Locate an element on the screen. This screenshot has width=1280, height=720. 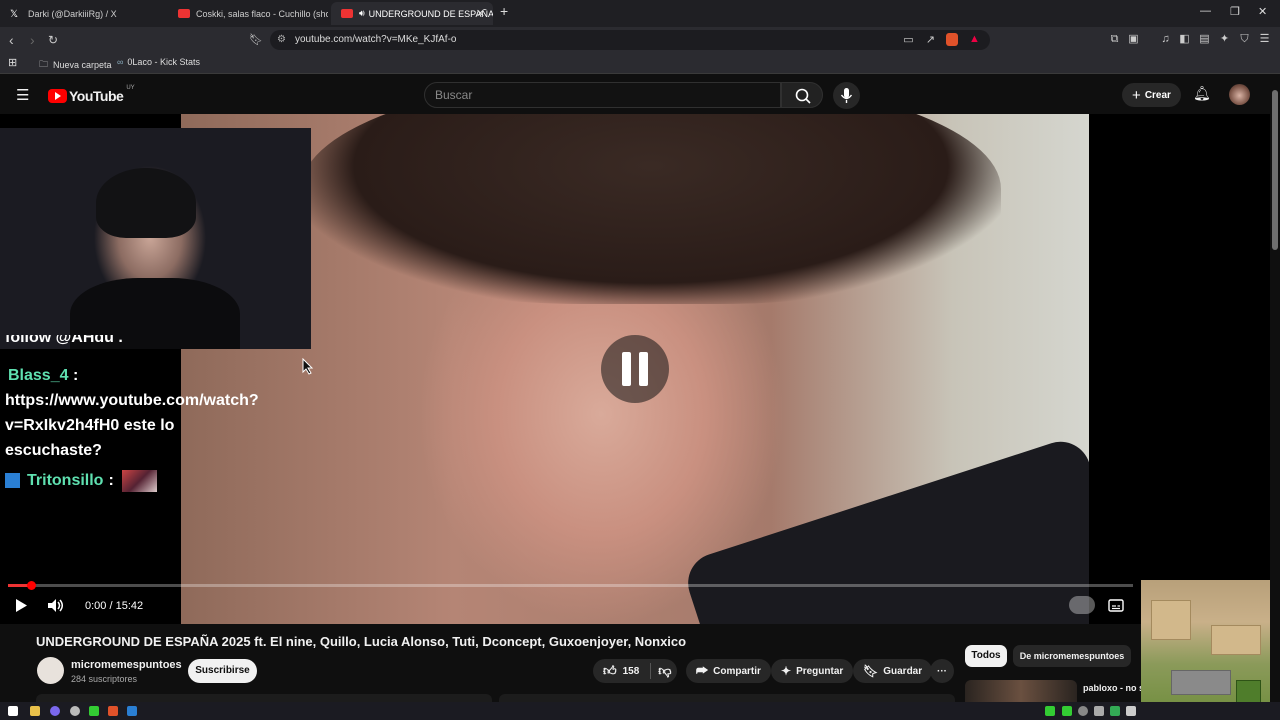
youtube-logo: YouTube UY is located at coordinates (91, 94).